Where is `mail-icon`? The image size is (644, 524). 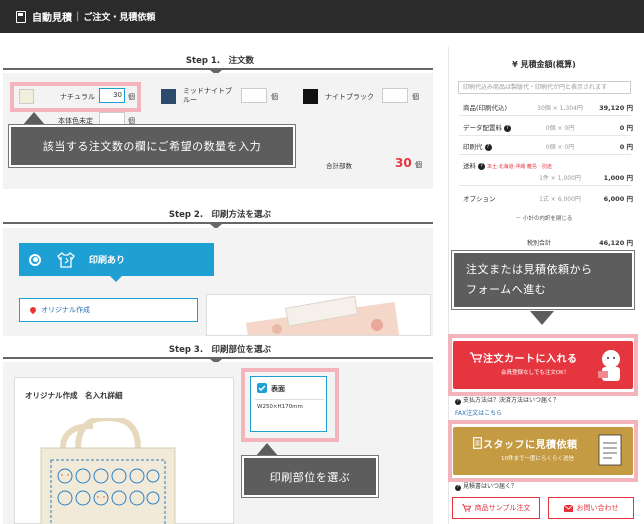 mail-icon is located at coordinates (568, 508).